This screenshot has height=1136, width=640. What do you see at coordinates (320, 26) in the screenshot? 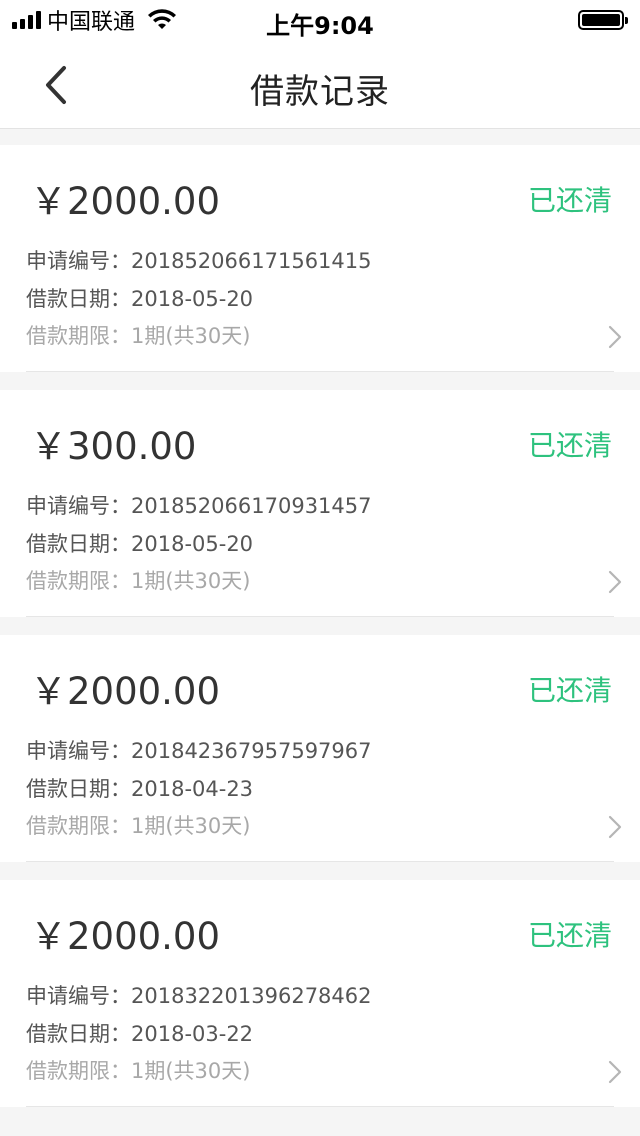
I see `status-time: 上午9:04` at bounding box center [320, 26].